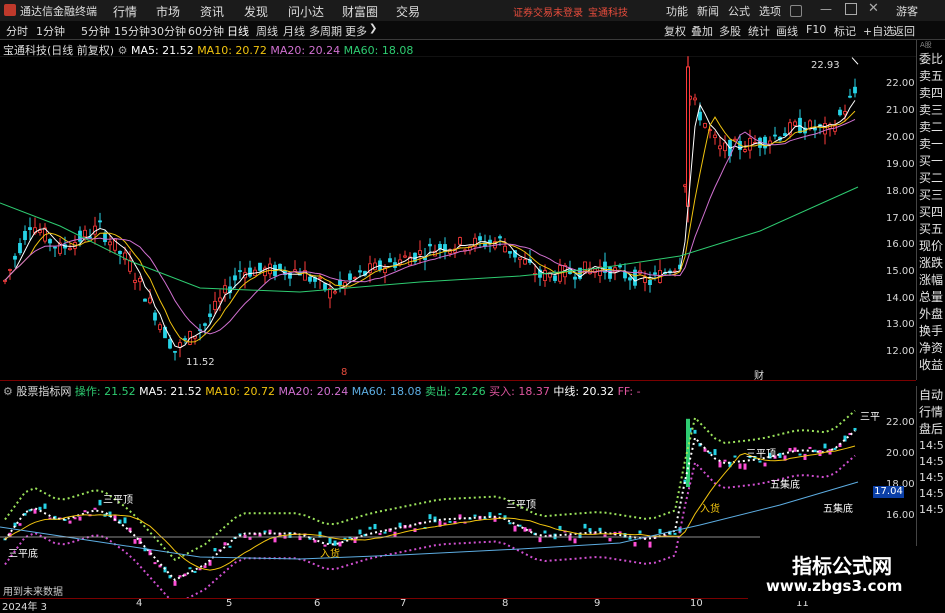 Image resolution: width=945 pixels, height=613 pixels. Describe the element at coordinates (677, 11) in the screenshot. I see `menu-function: 功能` at that location.